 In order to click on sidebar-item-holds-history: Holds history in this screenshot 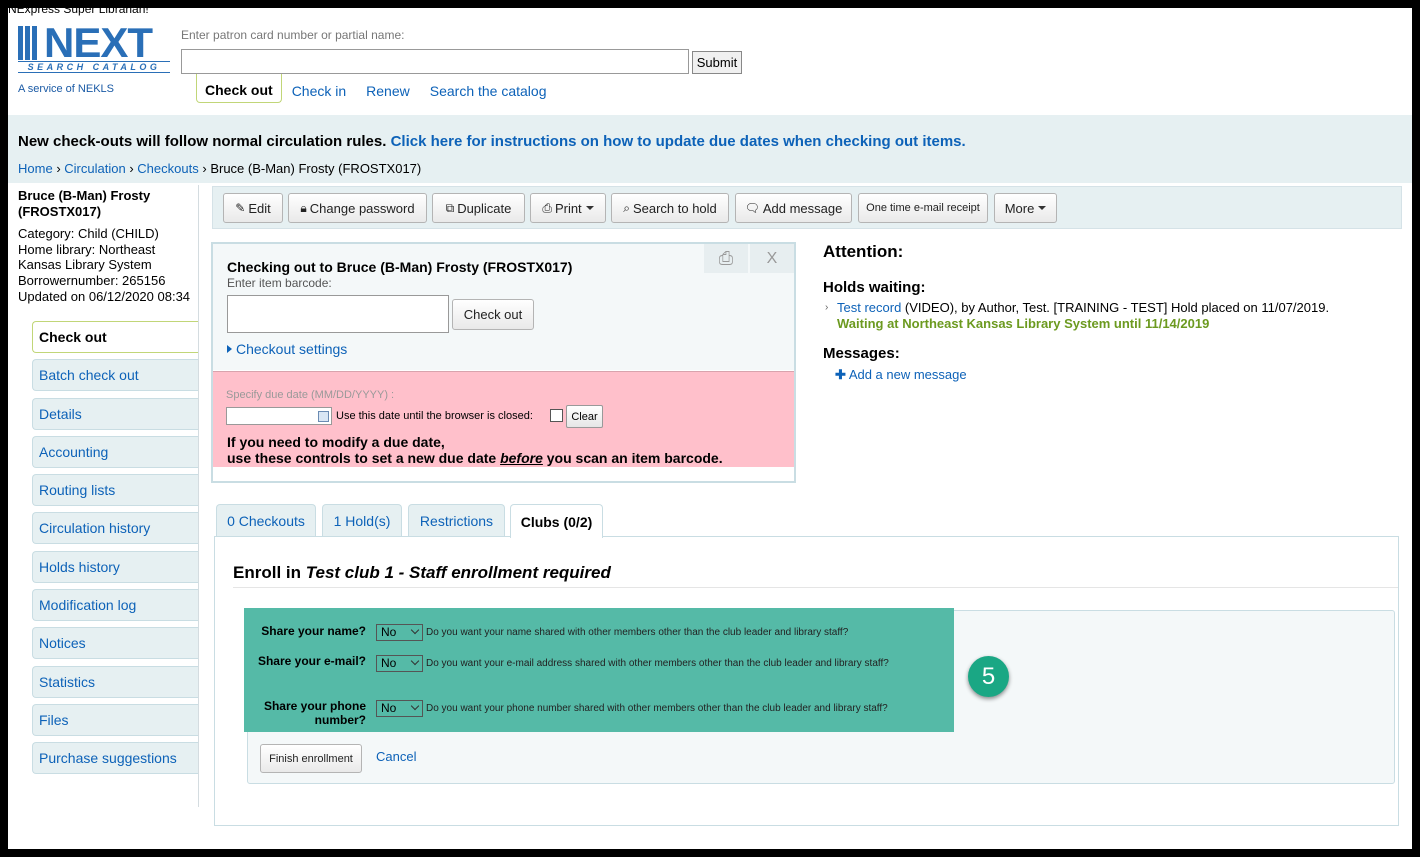, I will do `click(115, 566)`.